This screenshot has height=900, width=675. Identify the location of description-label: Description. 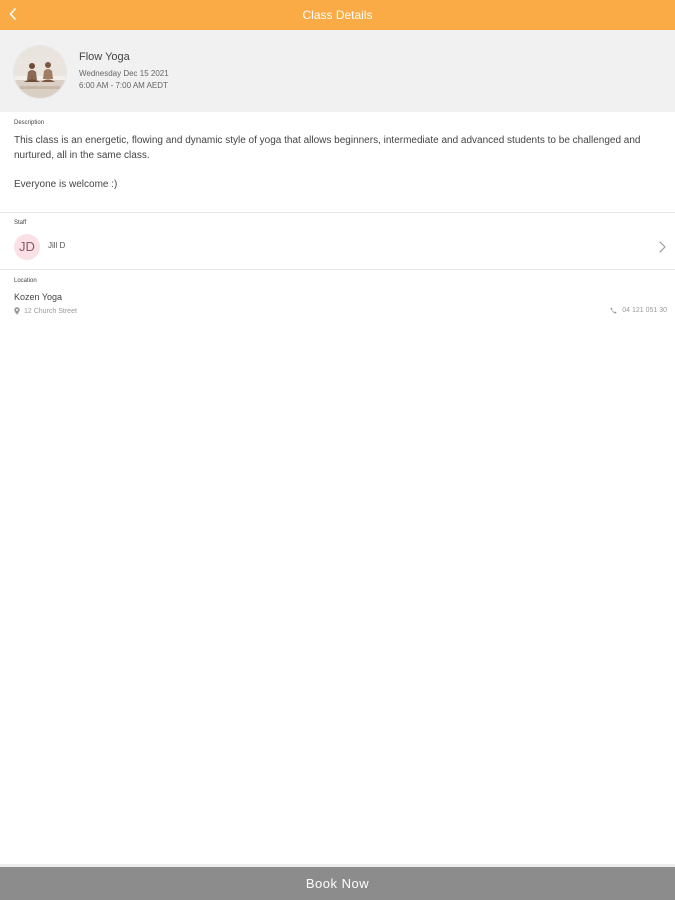
(29, 123).